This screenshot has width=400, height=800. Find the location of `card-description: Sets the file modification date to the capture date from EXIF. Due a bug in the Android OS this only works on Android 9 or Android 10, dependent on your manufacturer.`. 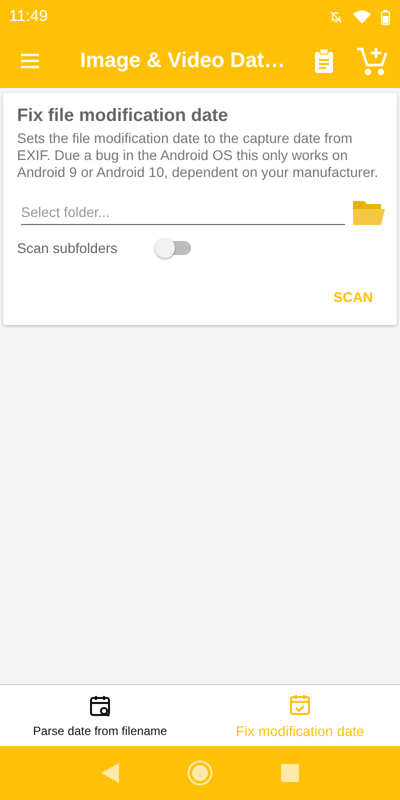

card-description: Sets the file modification date to the capture date from EXIF. Due a bug in the Android OS this only works on Android 9 or Android 10, dependent on your manufacturer. is located at coordinates (198, 155).